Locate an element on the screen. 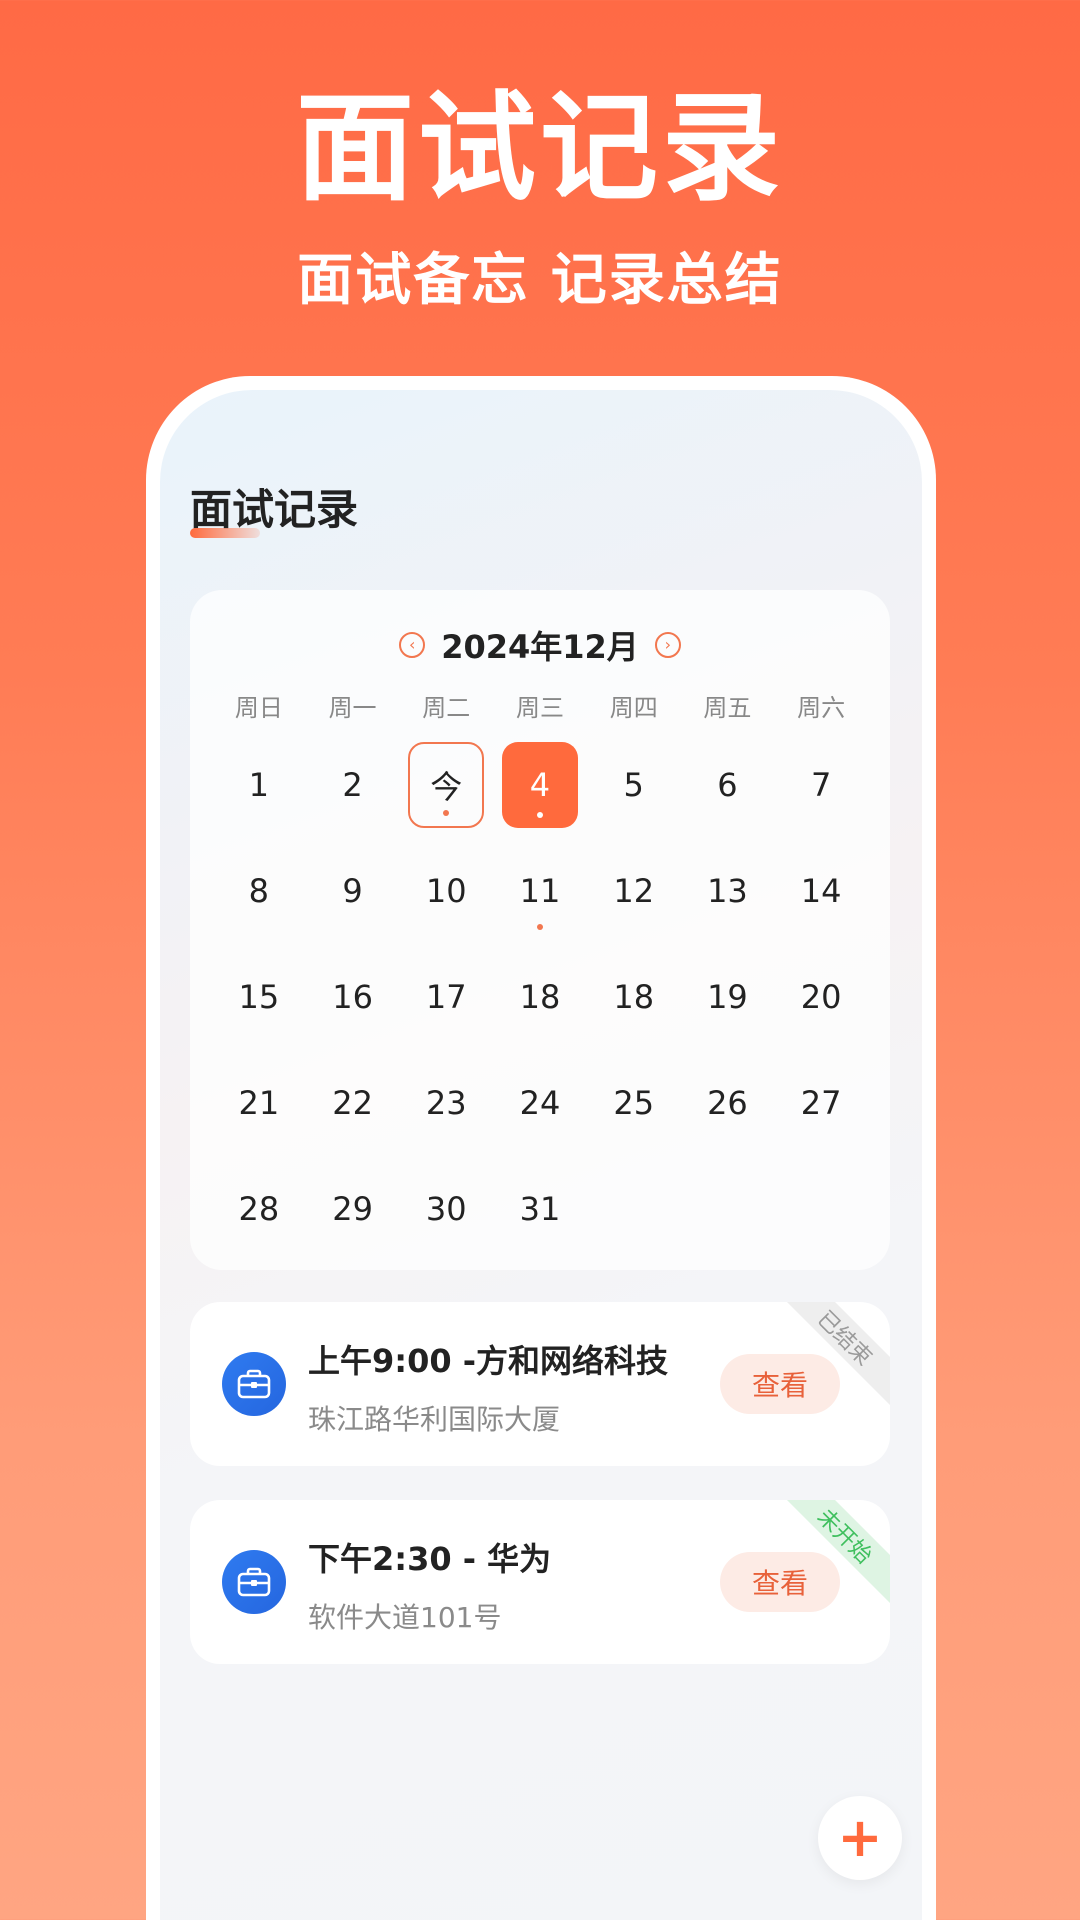 This screenshot has width=1080, height=1920. calendar-day: 12 is located at coordinates (634, 891).